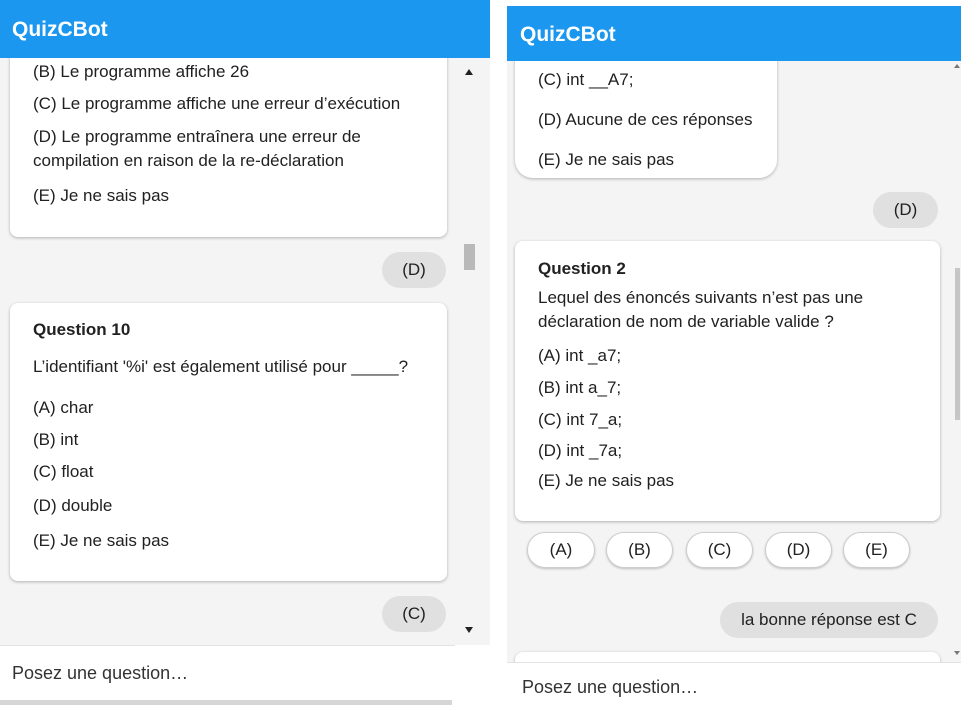 This screenshot has width=961, height=709. I want to click on question-title: Question 10, so click(82, 329).